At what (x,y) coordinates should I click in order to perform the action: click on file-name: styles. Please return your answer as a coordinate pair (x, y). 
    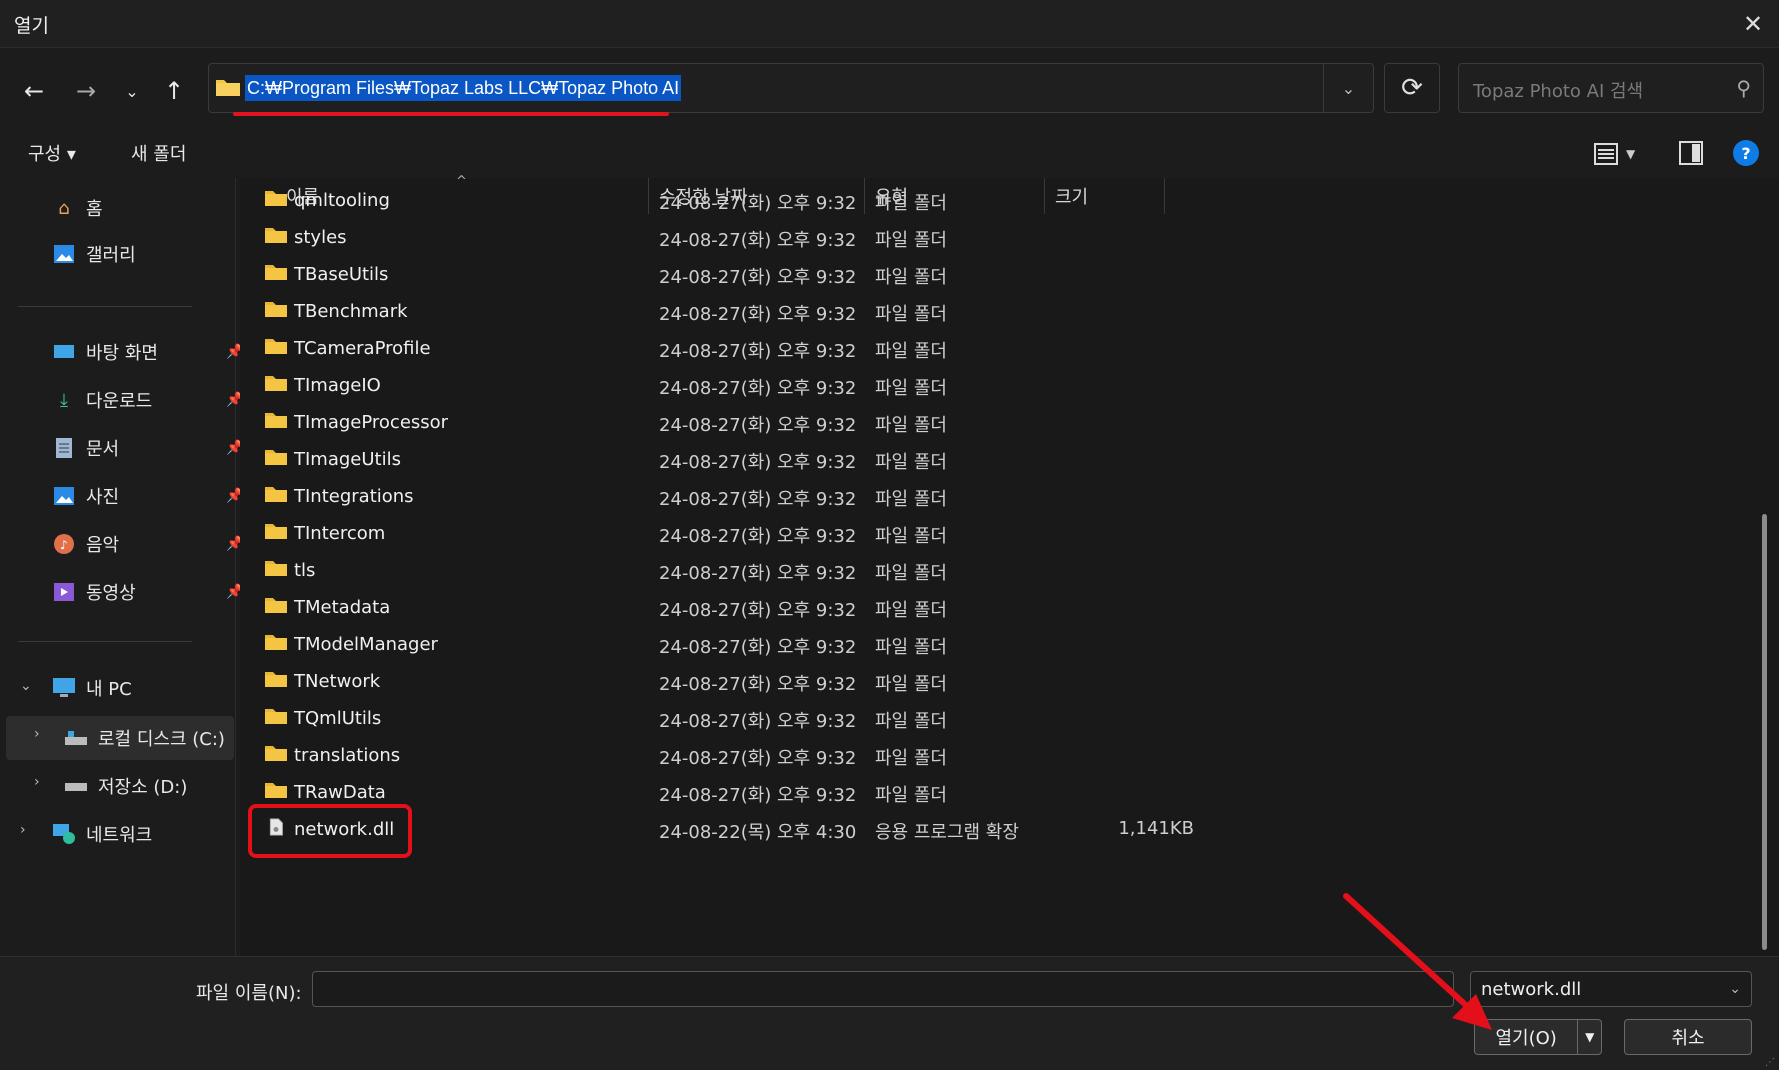
    Looking at the image, I should click on (305, 237).